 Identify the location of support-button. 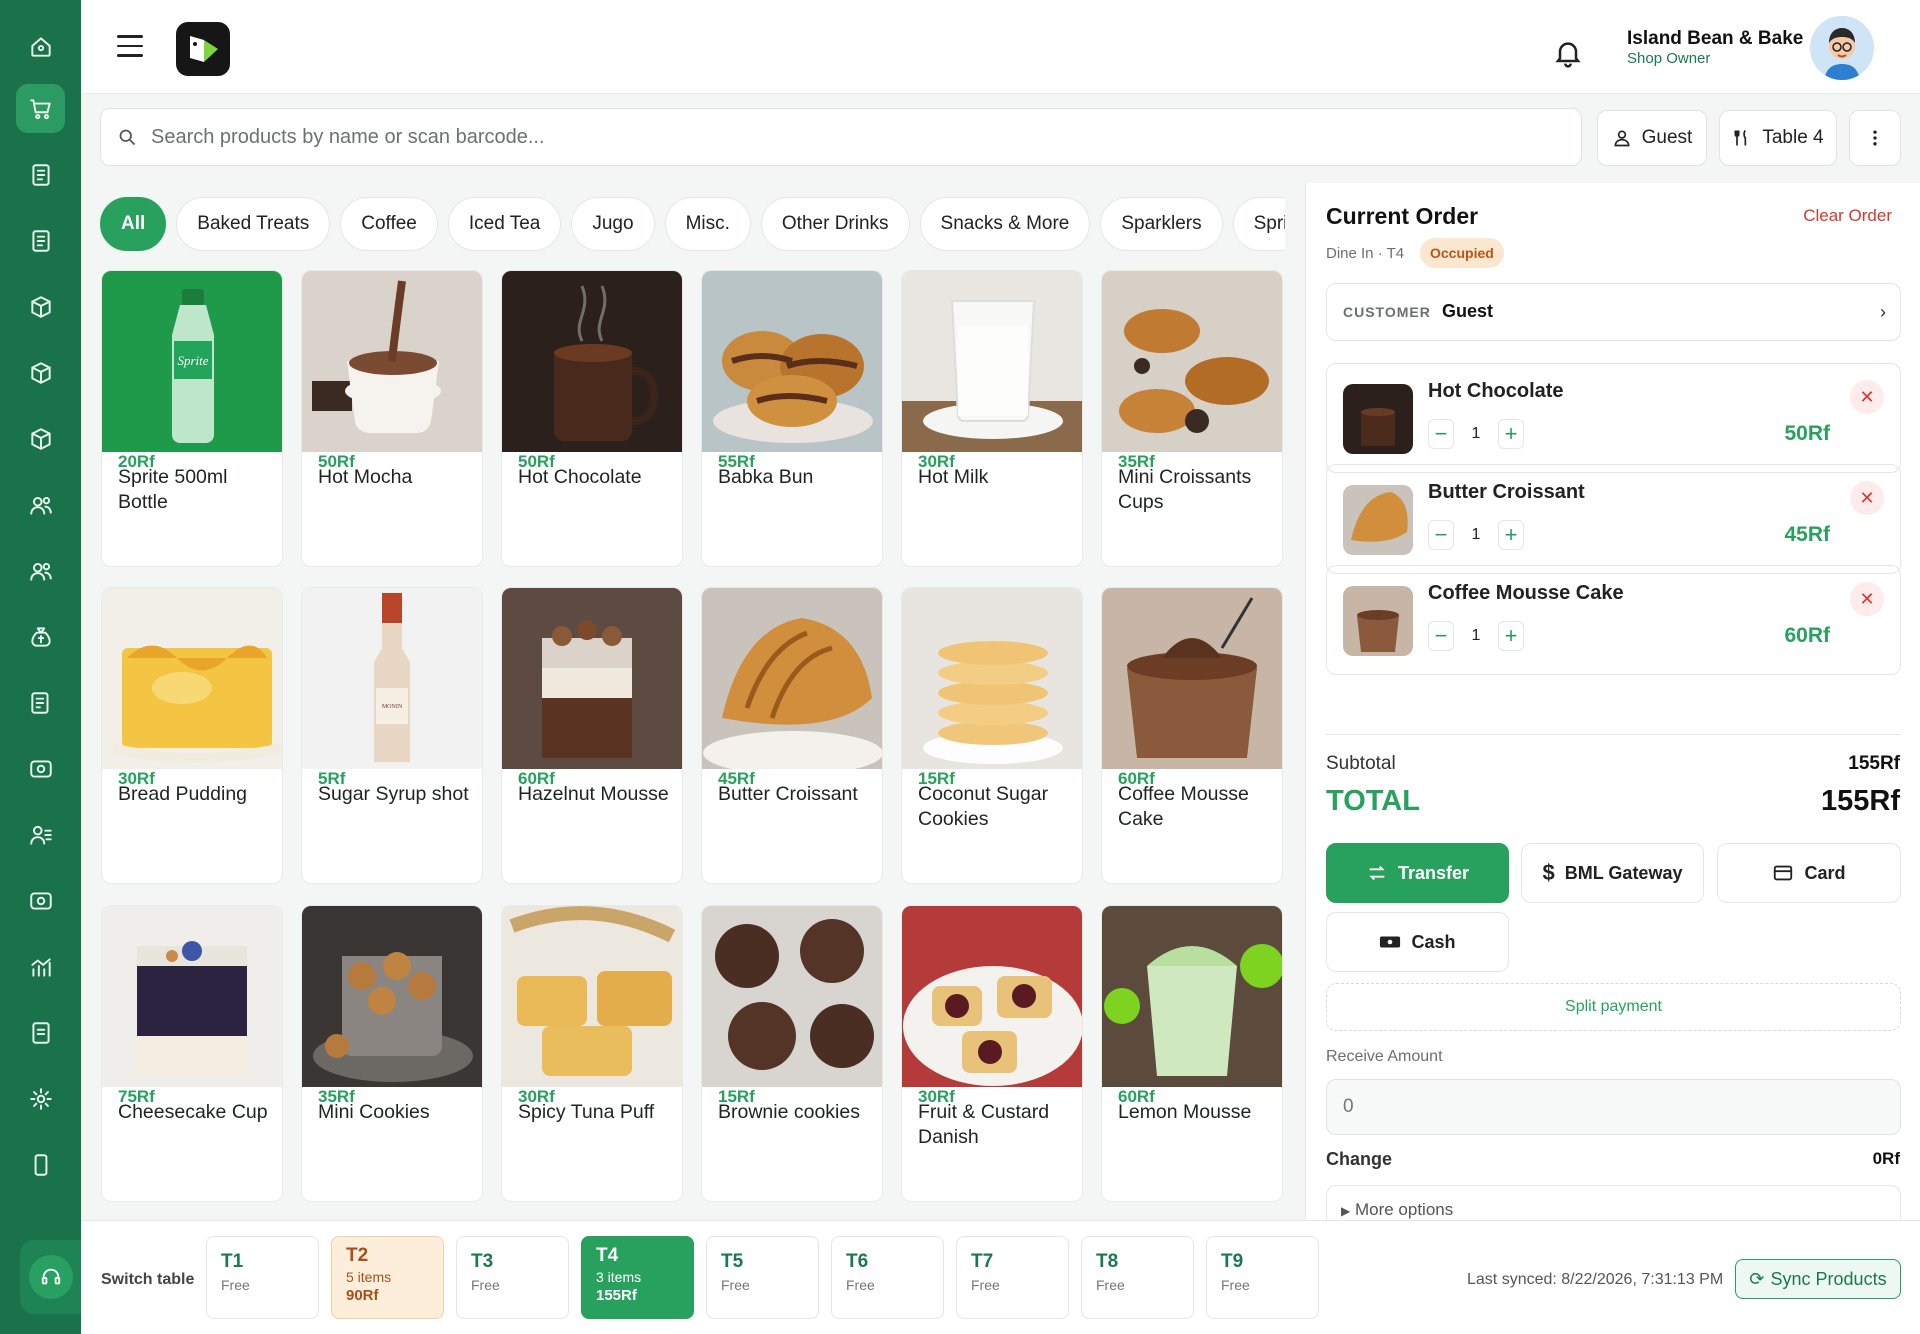
(51, 1277).